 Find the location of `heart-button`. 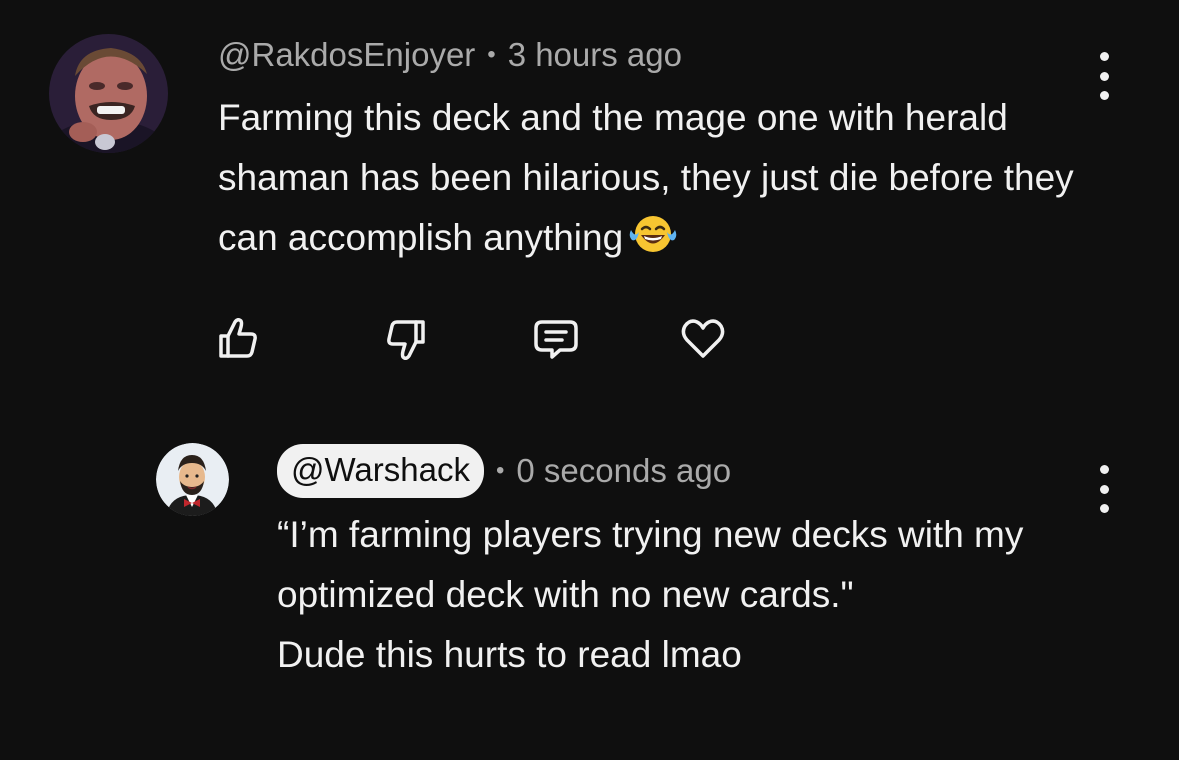

heart-button is located at coordinates (703, 338).